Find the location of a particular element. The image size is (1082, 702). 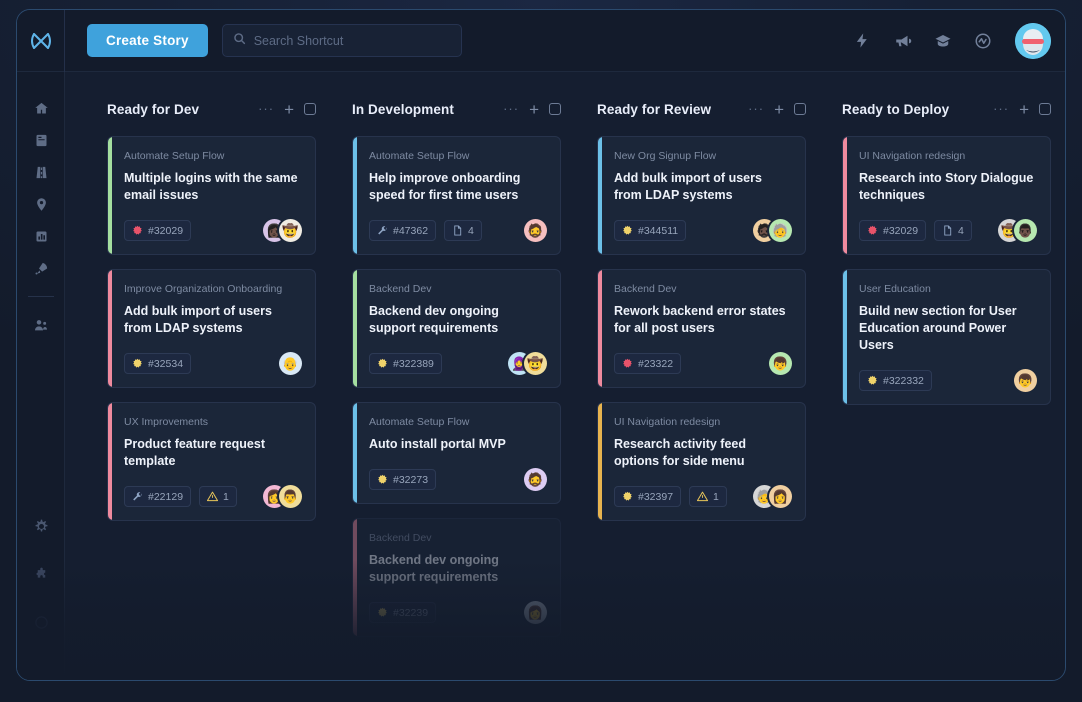

chart-icon is located at coordinates (41, 236).